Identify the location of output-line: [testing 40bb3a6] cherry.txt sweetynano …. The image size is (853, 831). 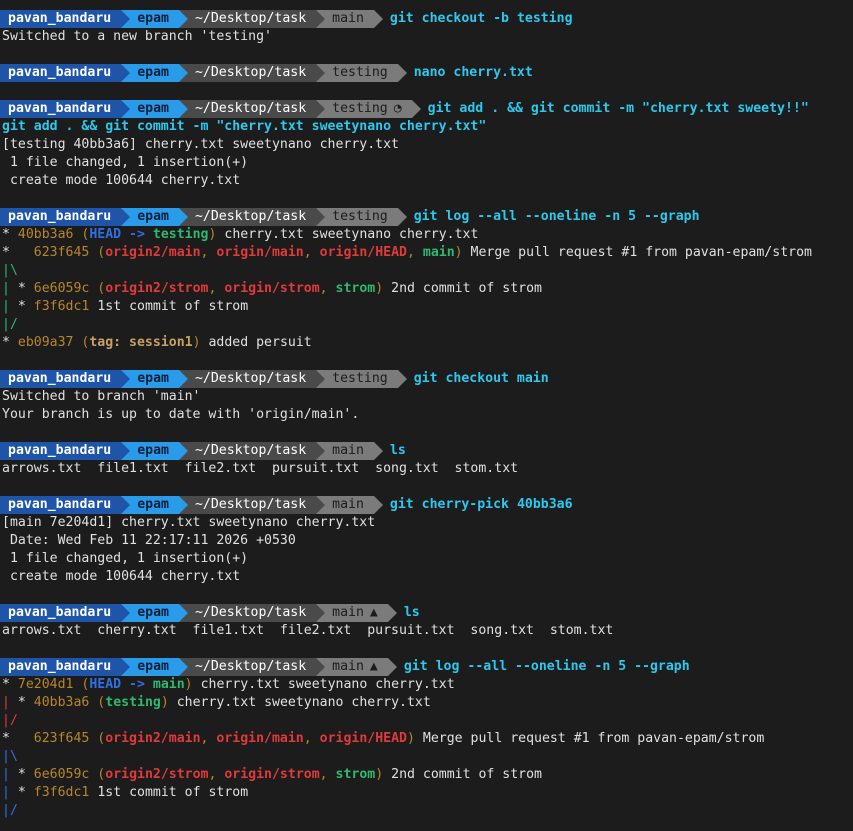
(200, 144).